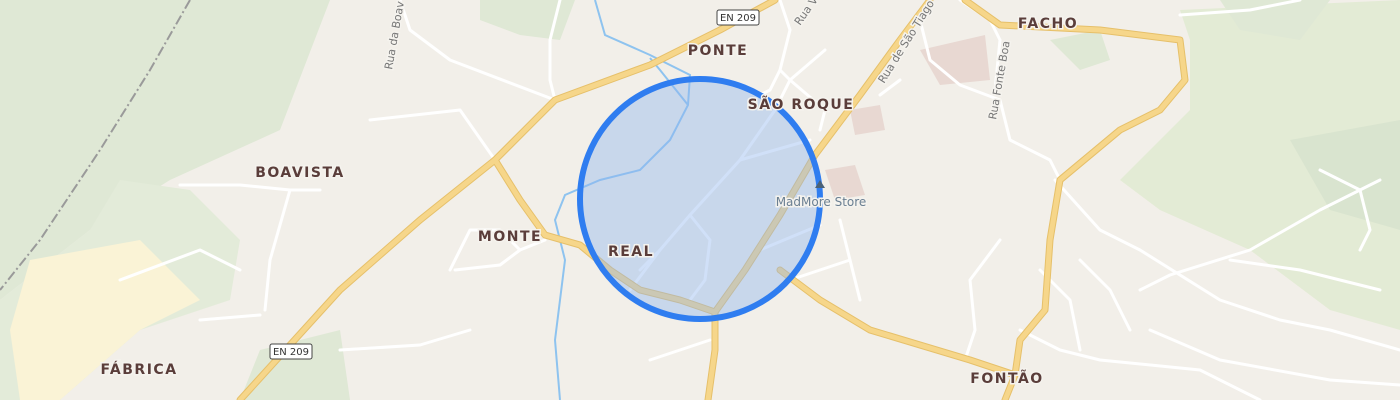 Image resolution: width=1400 pixels, height=400 pixels. Describe the element at coordinates (1006, 378) in the screenshot. I see `place-label-fontao: FONTÃO` at that location.